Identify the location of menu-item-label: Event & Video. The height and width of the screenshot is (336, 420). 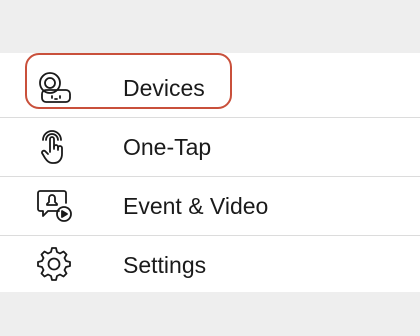
(196, 206).